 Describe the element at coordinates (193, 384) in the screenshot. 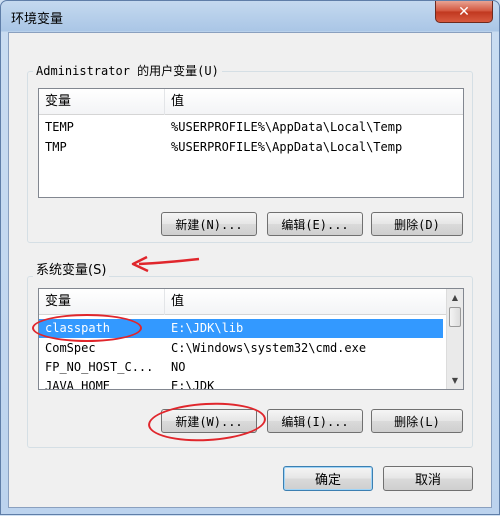

I see `variable-value: E:\JDK` at that location.